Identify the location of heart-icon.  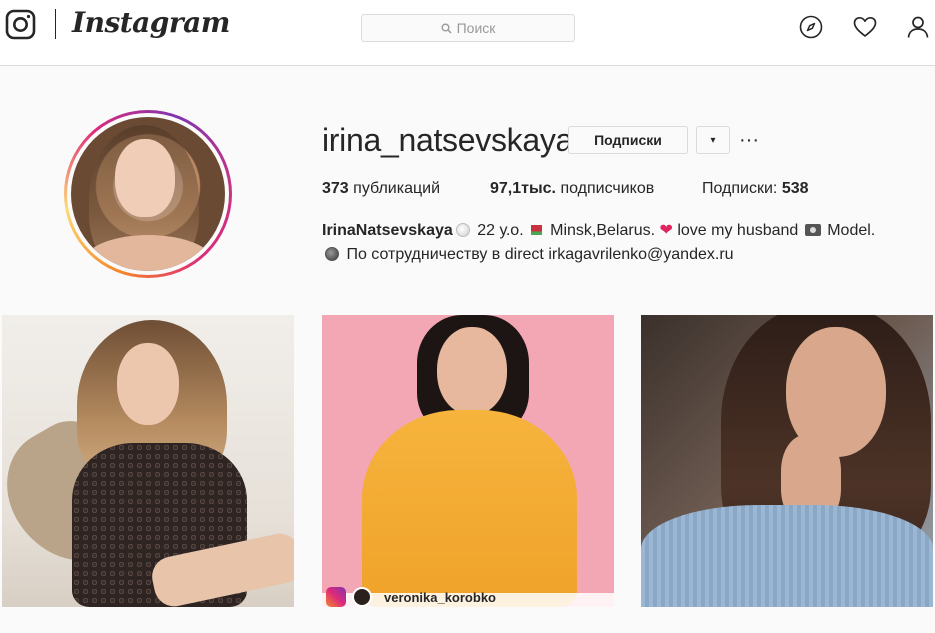
(865, 27).